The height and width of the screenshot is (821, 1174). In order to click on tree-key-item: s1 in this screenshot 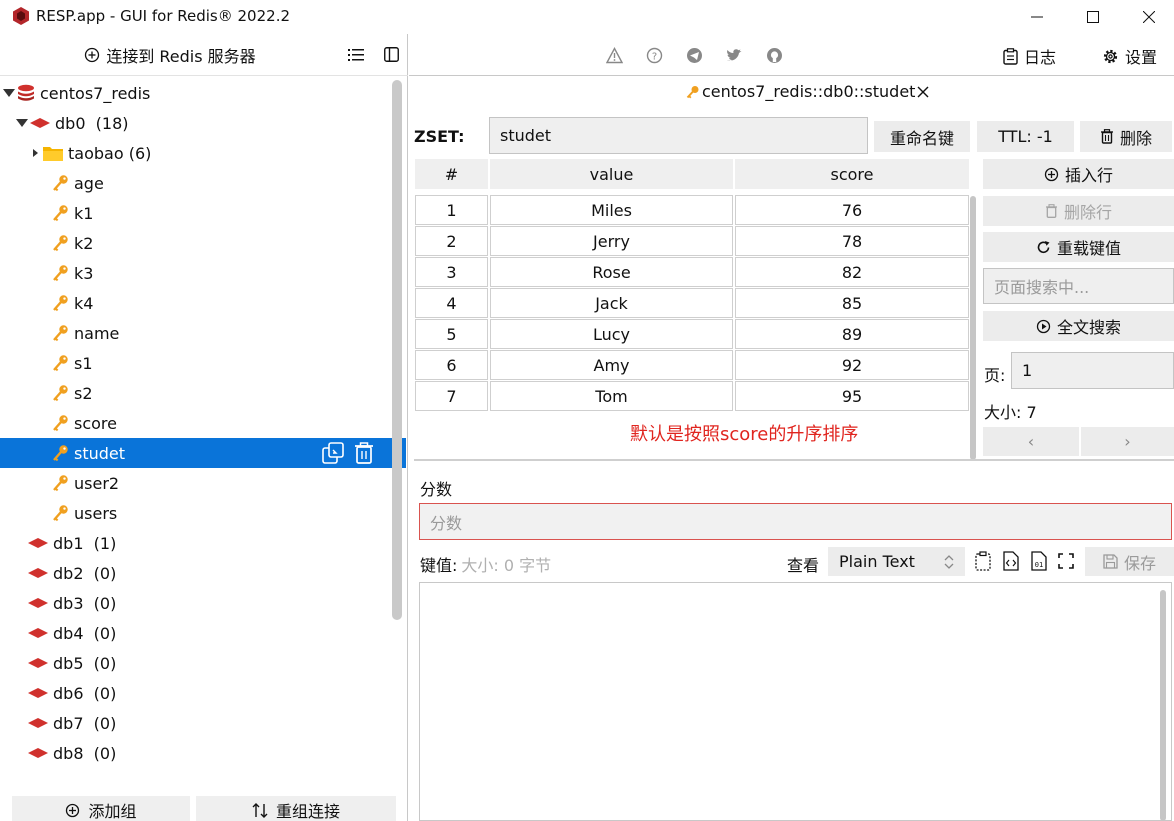, I will do `click(203, 363)`.